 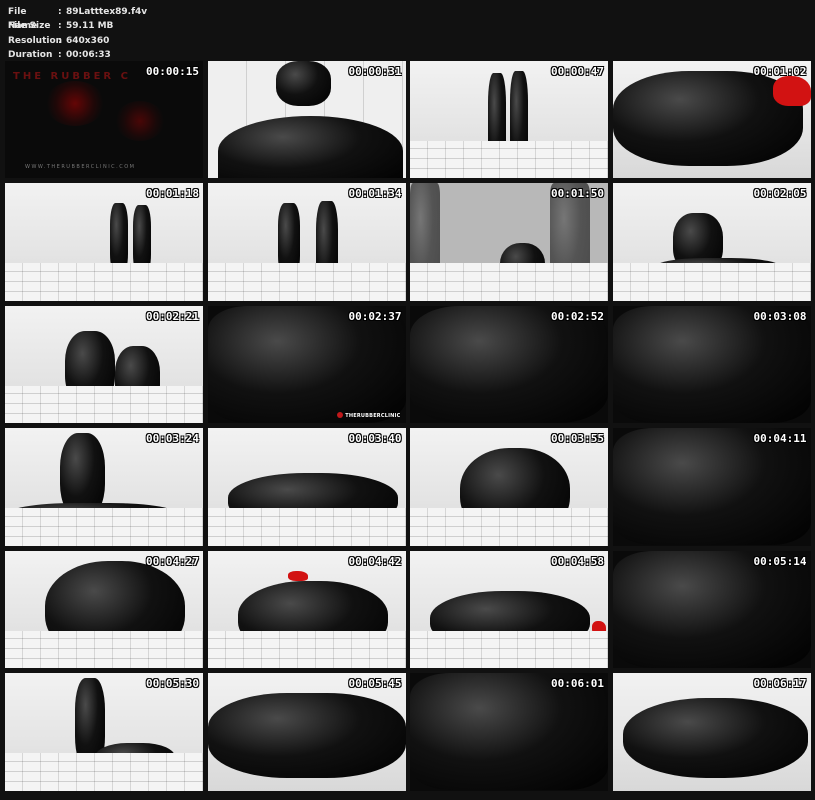 I want to click on info-row-filename: File Name : 89Latttex89.f4v, so click(x=78, y=18).